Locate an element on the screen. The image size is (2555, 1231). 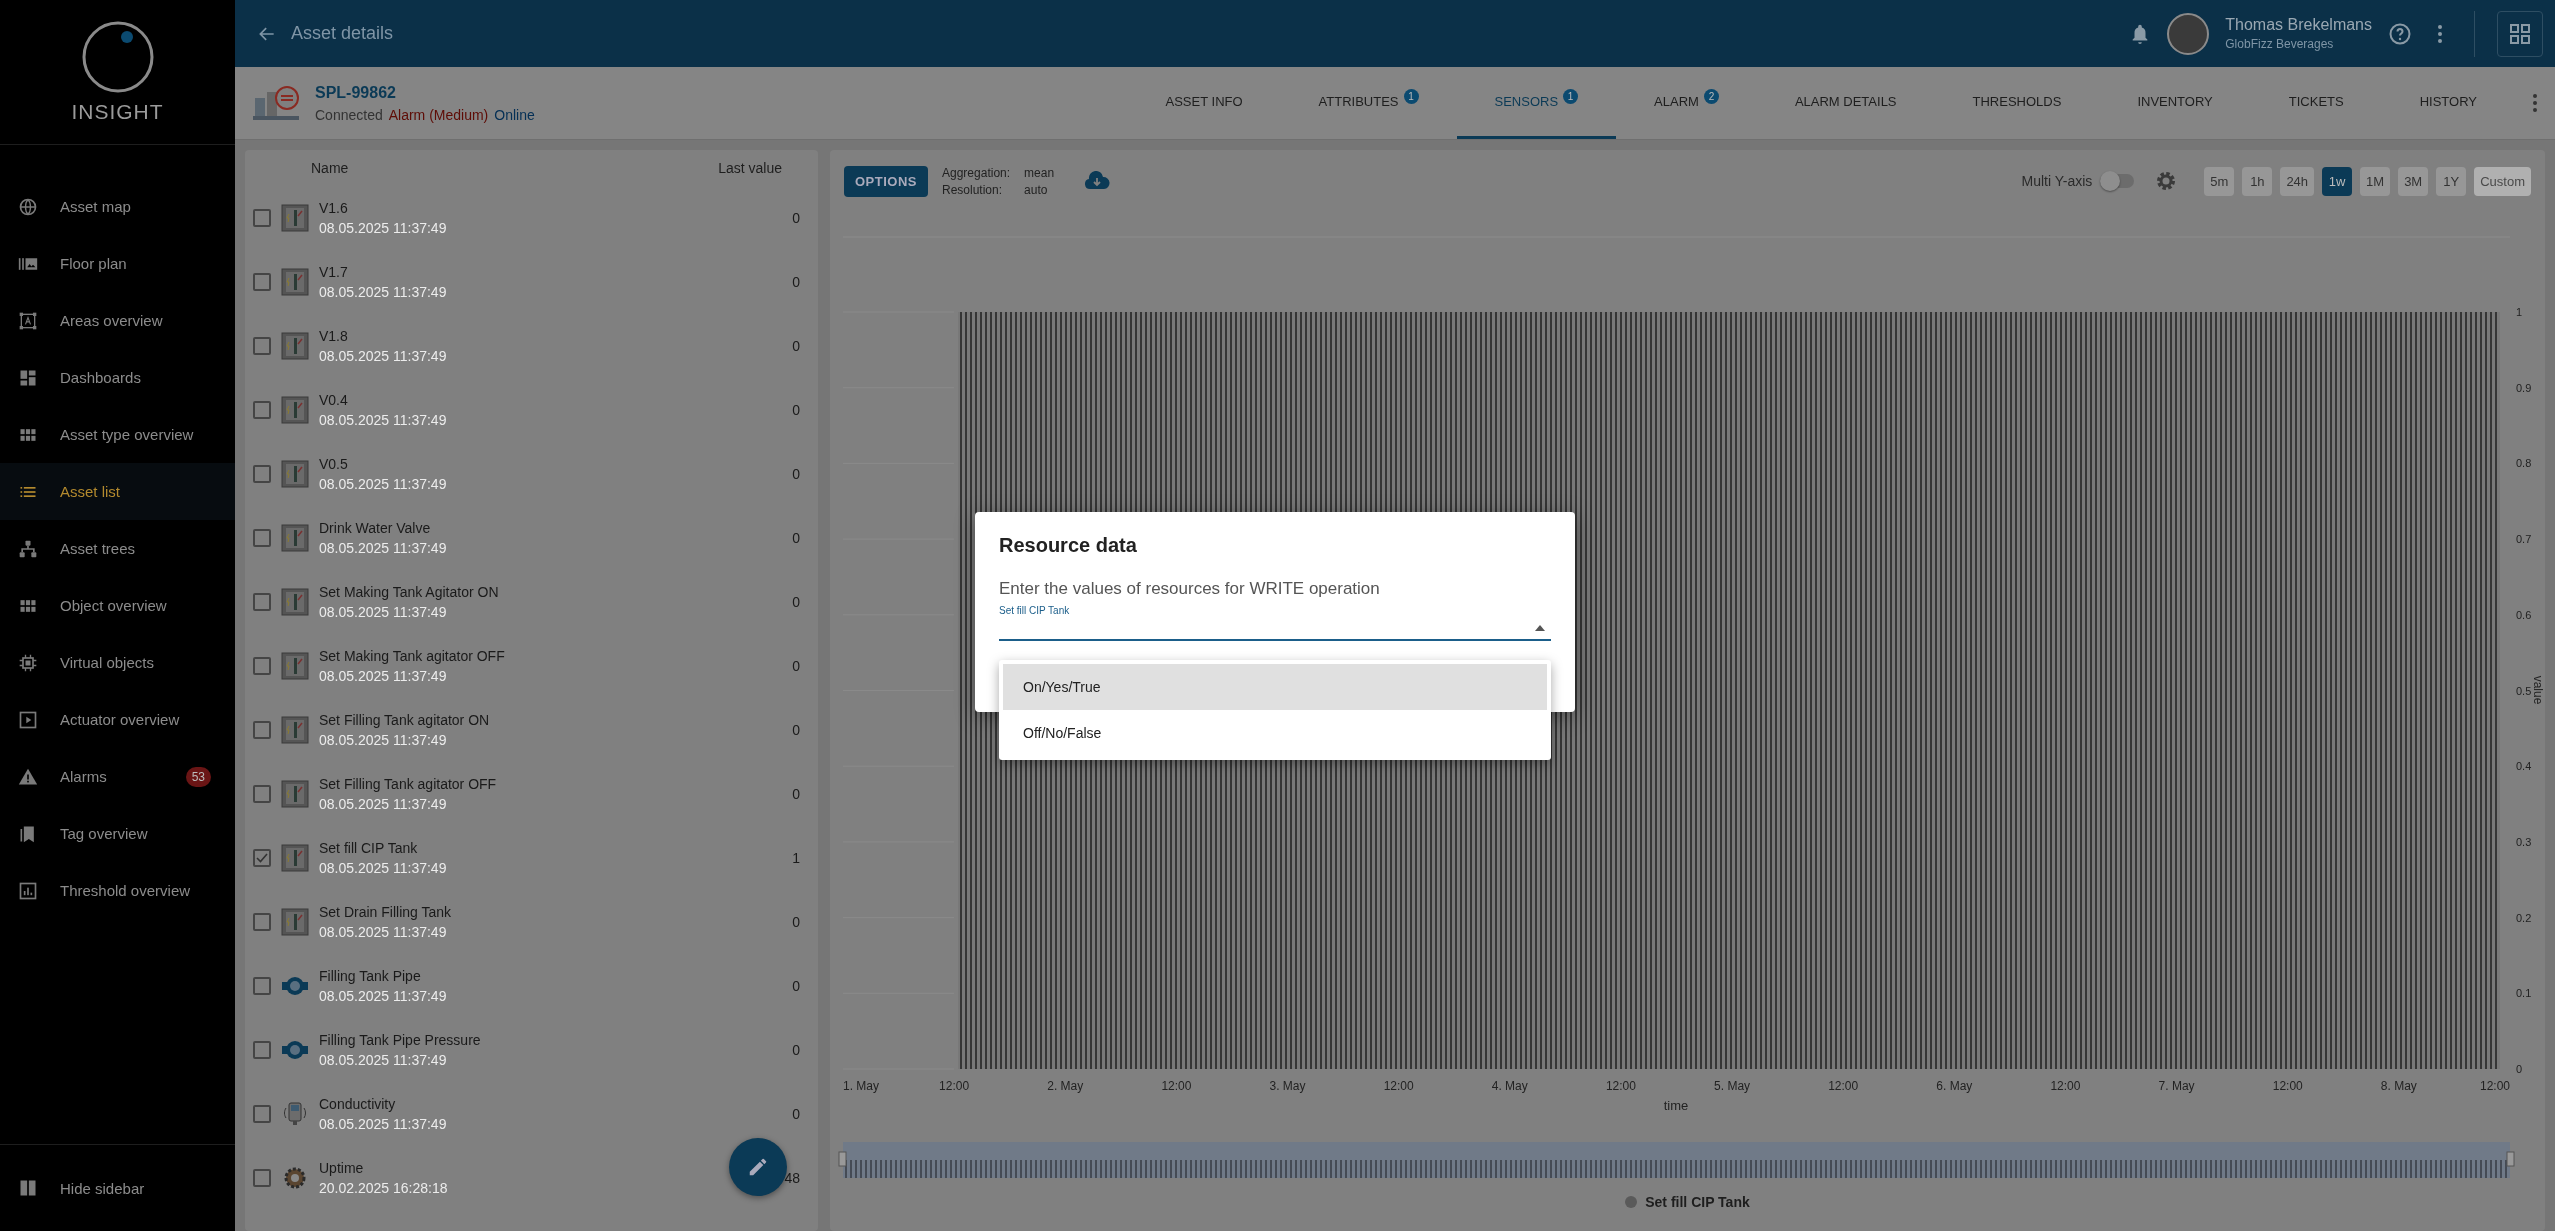
sensor-name: Filling Tank Pipe Pressure is located at coordinates (400, 1040).